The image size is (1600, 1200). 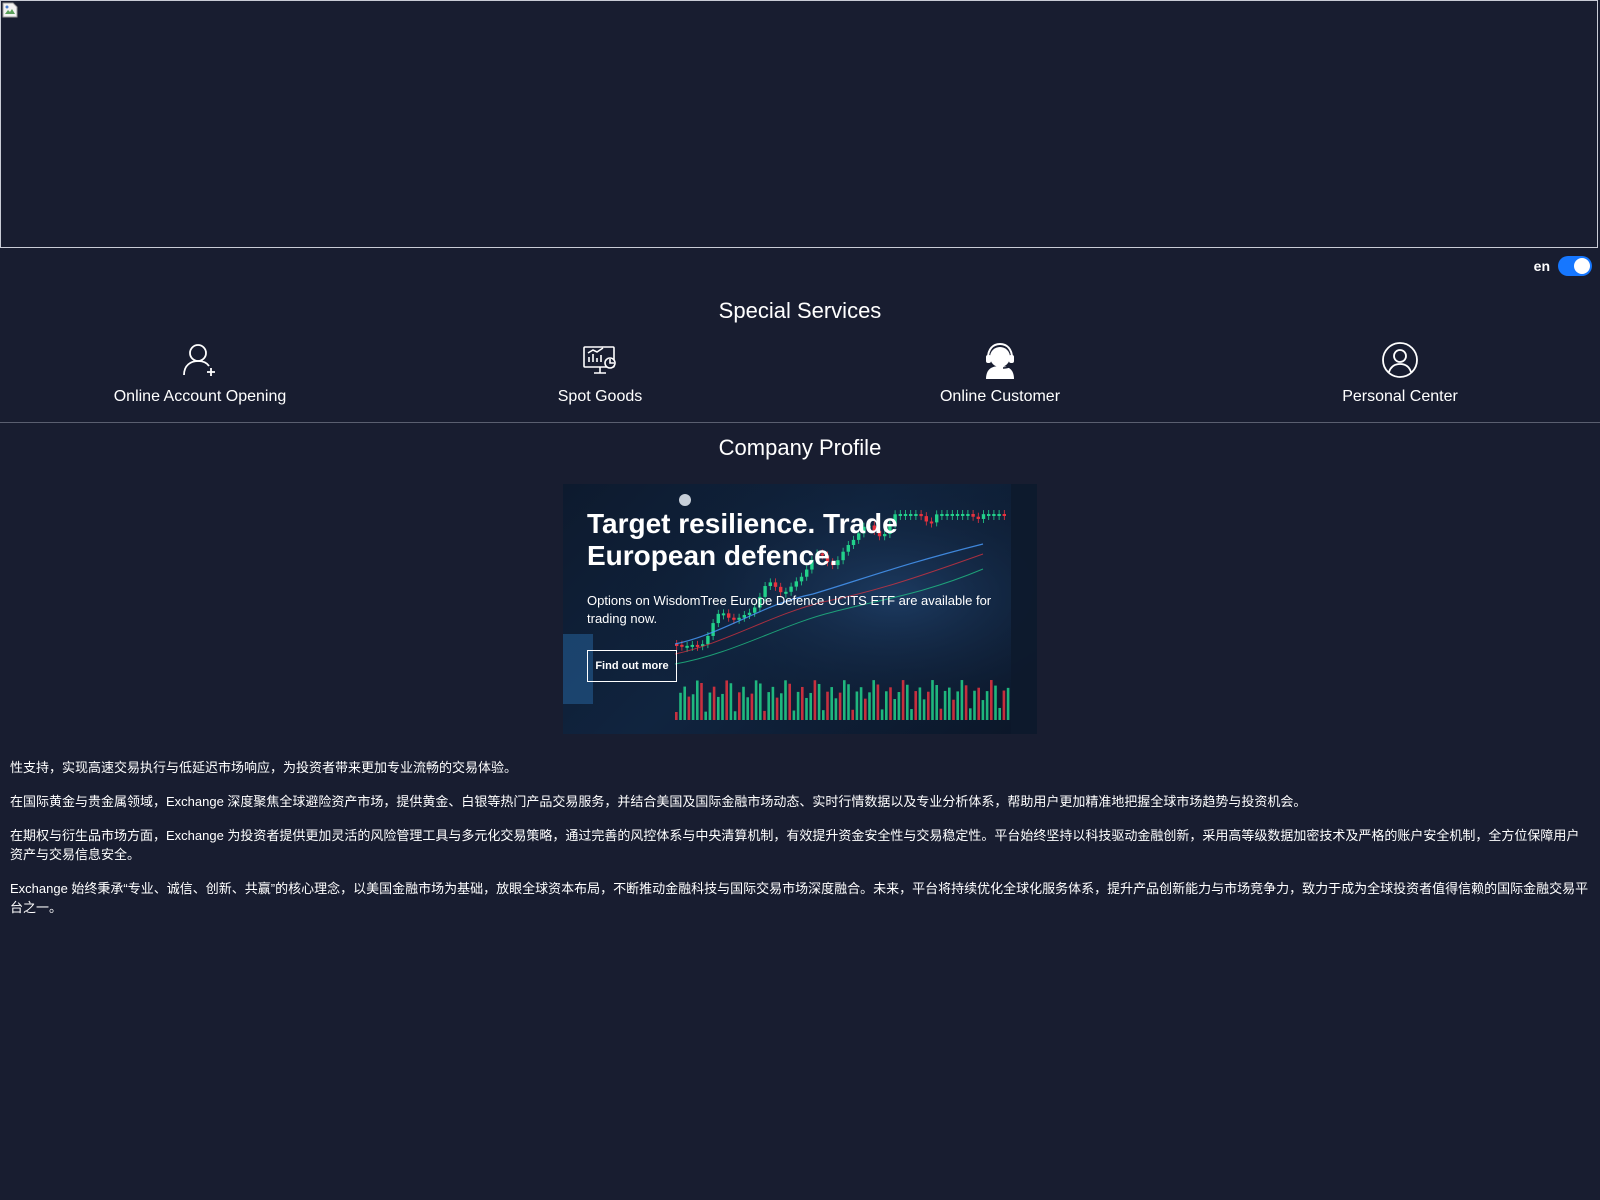 I want to click on chart-monitor-icon, so click(x=600, y=360).